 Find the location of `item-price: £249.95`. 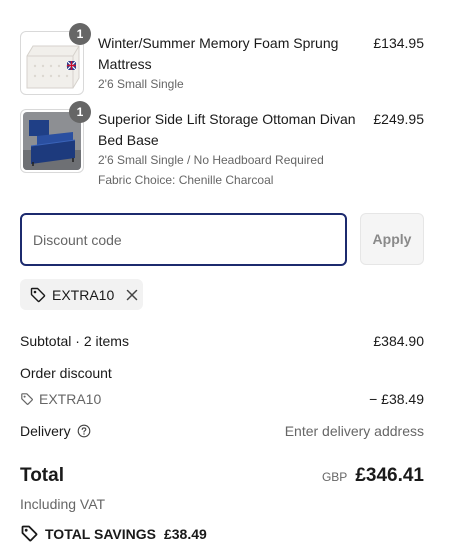

item-price: £249.95 is located at coordinates (398, 119).